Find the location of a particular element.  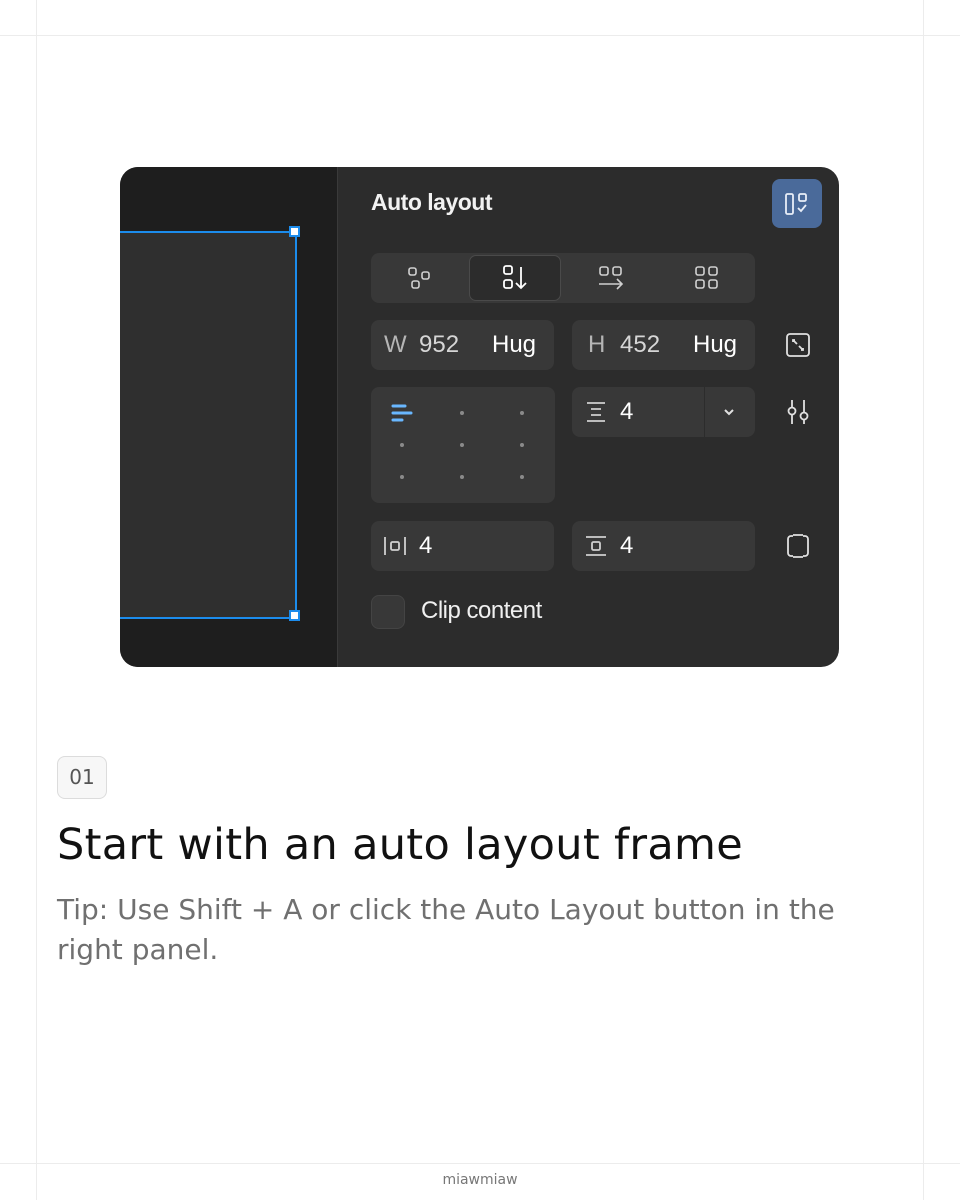

vertical-gap-icon is located at coordinates (596, 412).